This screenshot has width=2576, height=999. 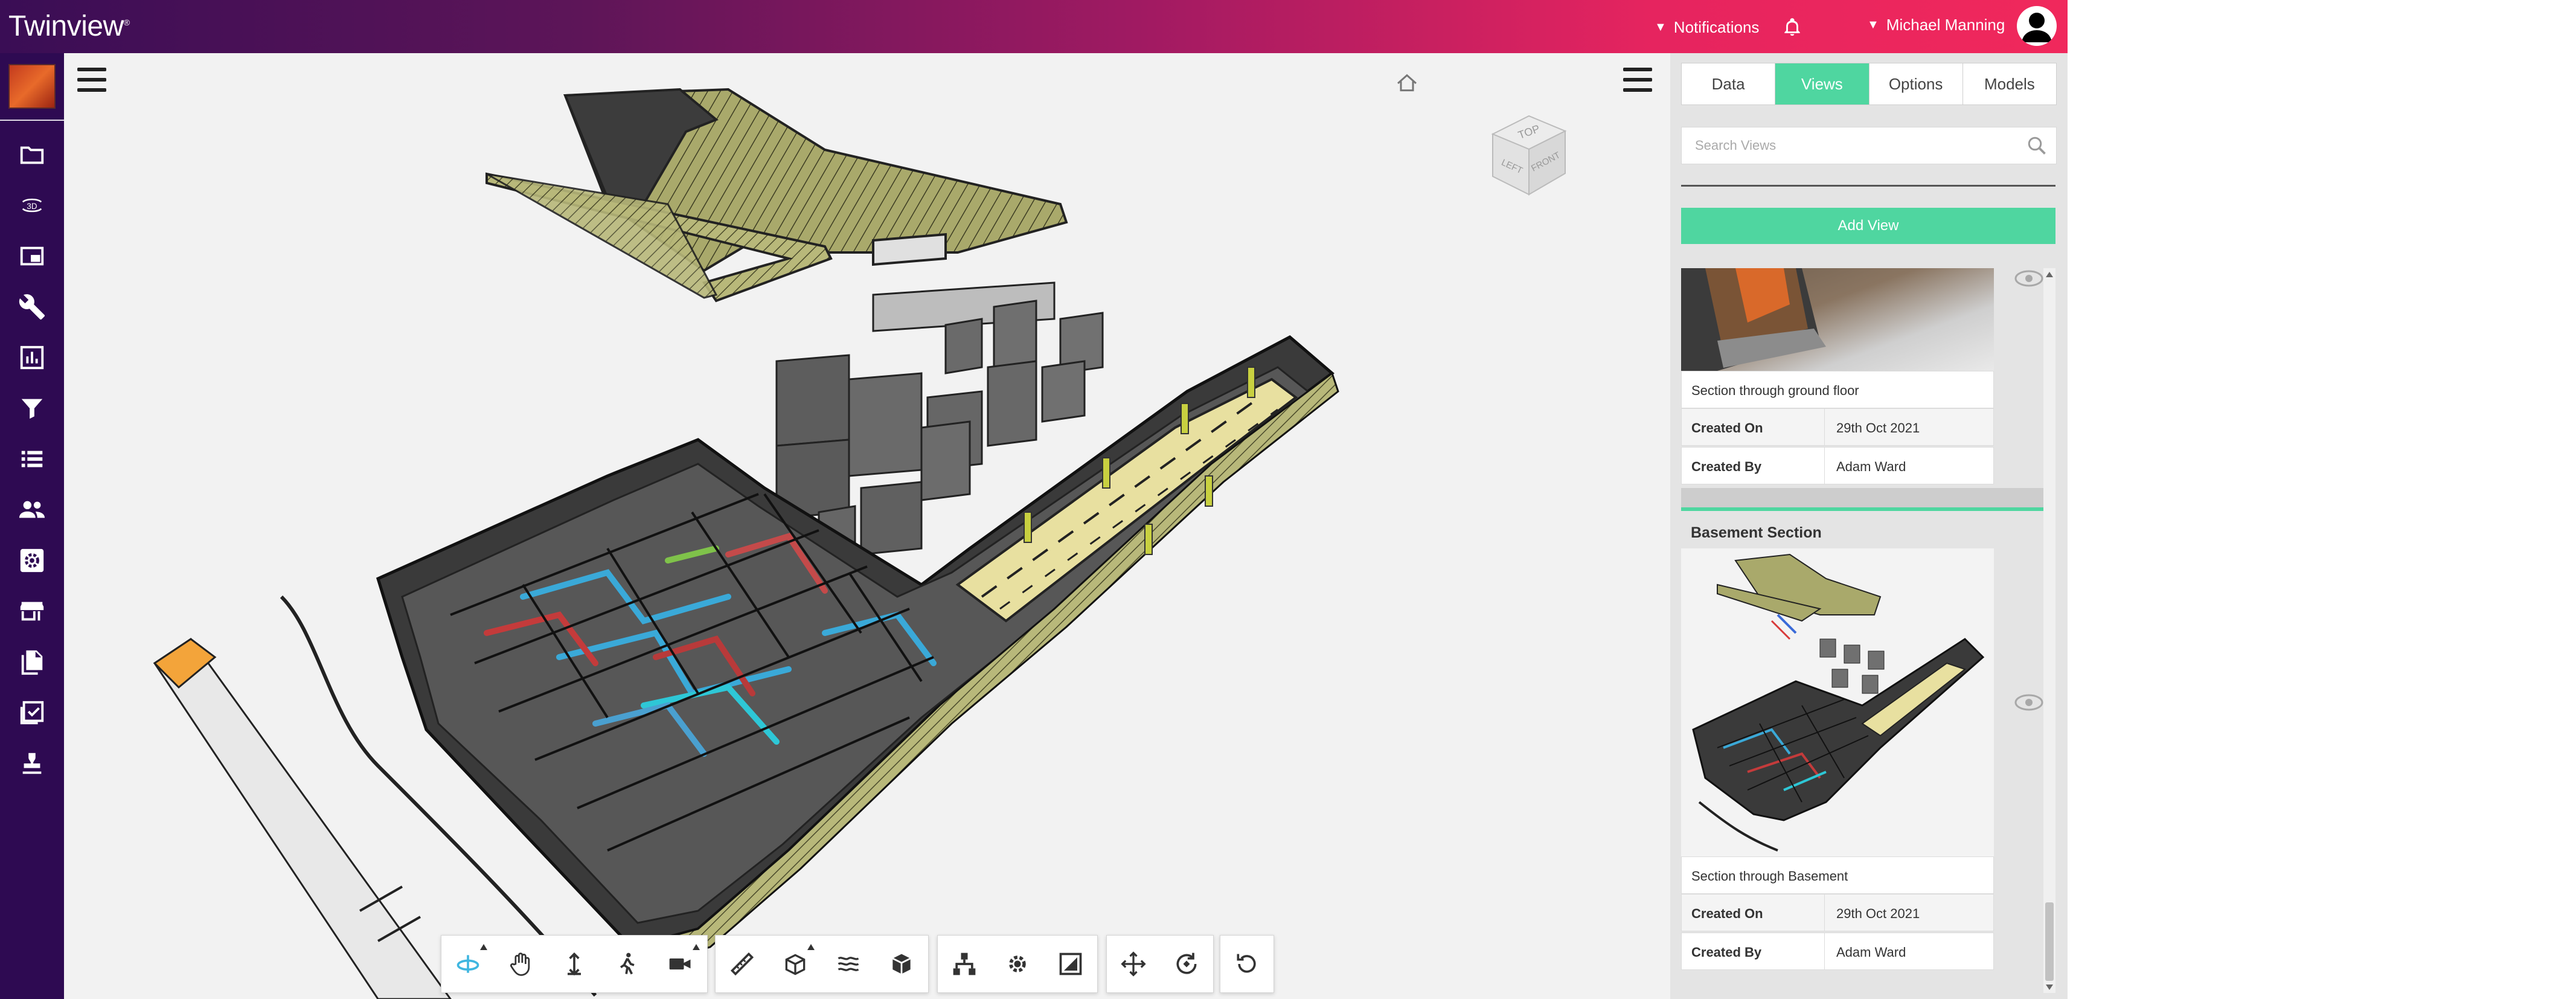 I want to click on reset-icon, so click(x=1246, y=963).